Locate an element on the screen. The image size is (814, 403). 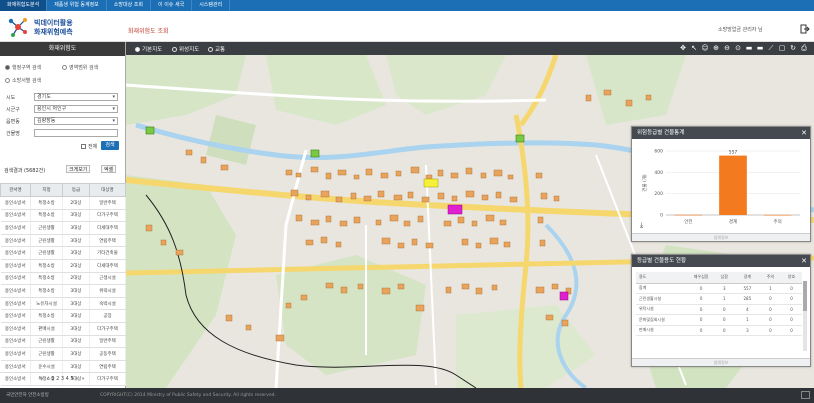
table-row: 용인소방서 근린생활 3대상 연립주택 is located at coordinates (63, 241).